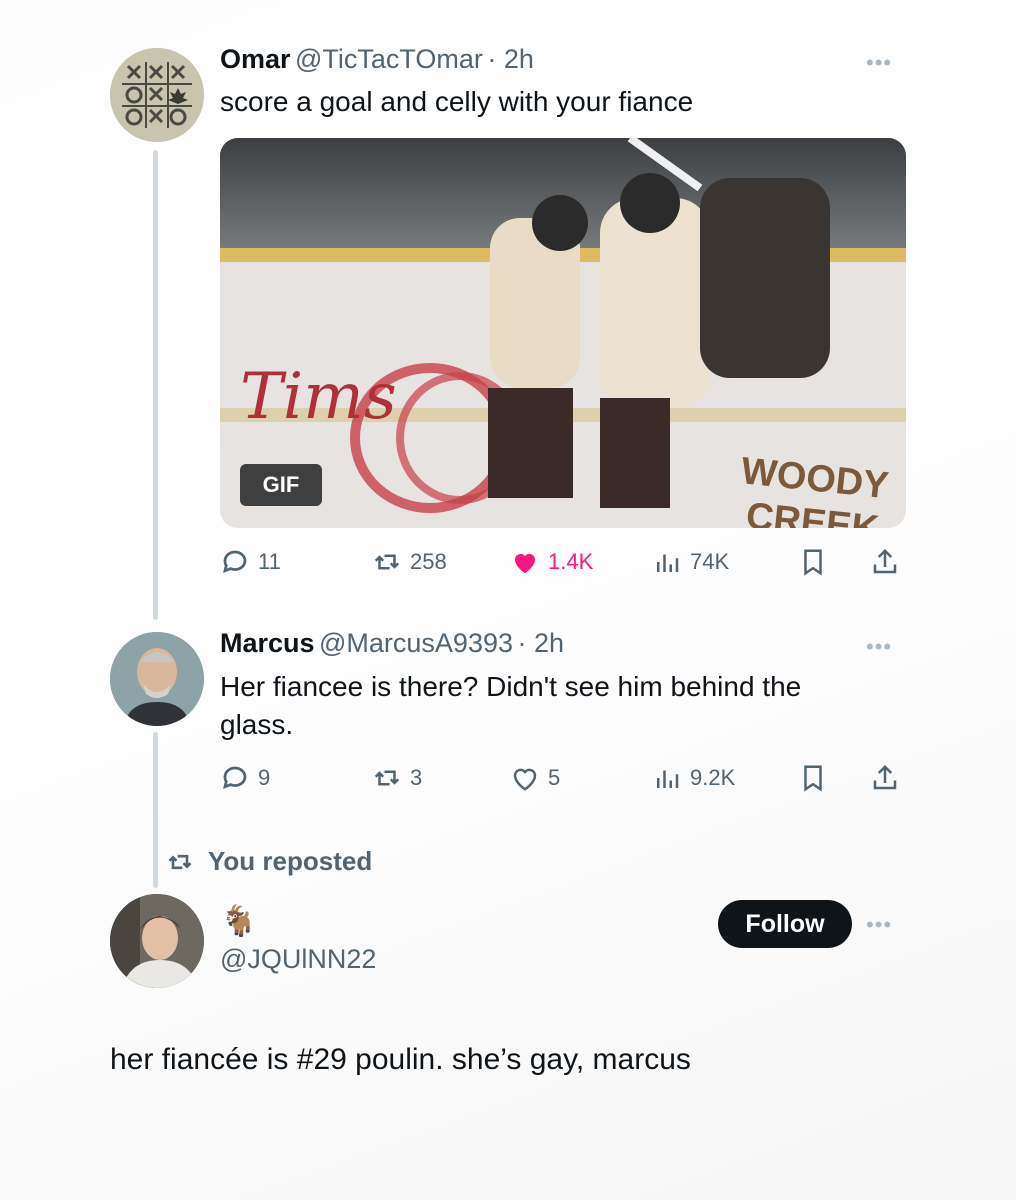 The height and width of the screenshot is (1200, 1016). Describe the element at coordinates (281, 485) in the screenshot. I see `gif-badge: GIF` at that location.